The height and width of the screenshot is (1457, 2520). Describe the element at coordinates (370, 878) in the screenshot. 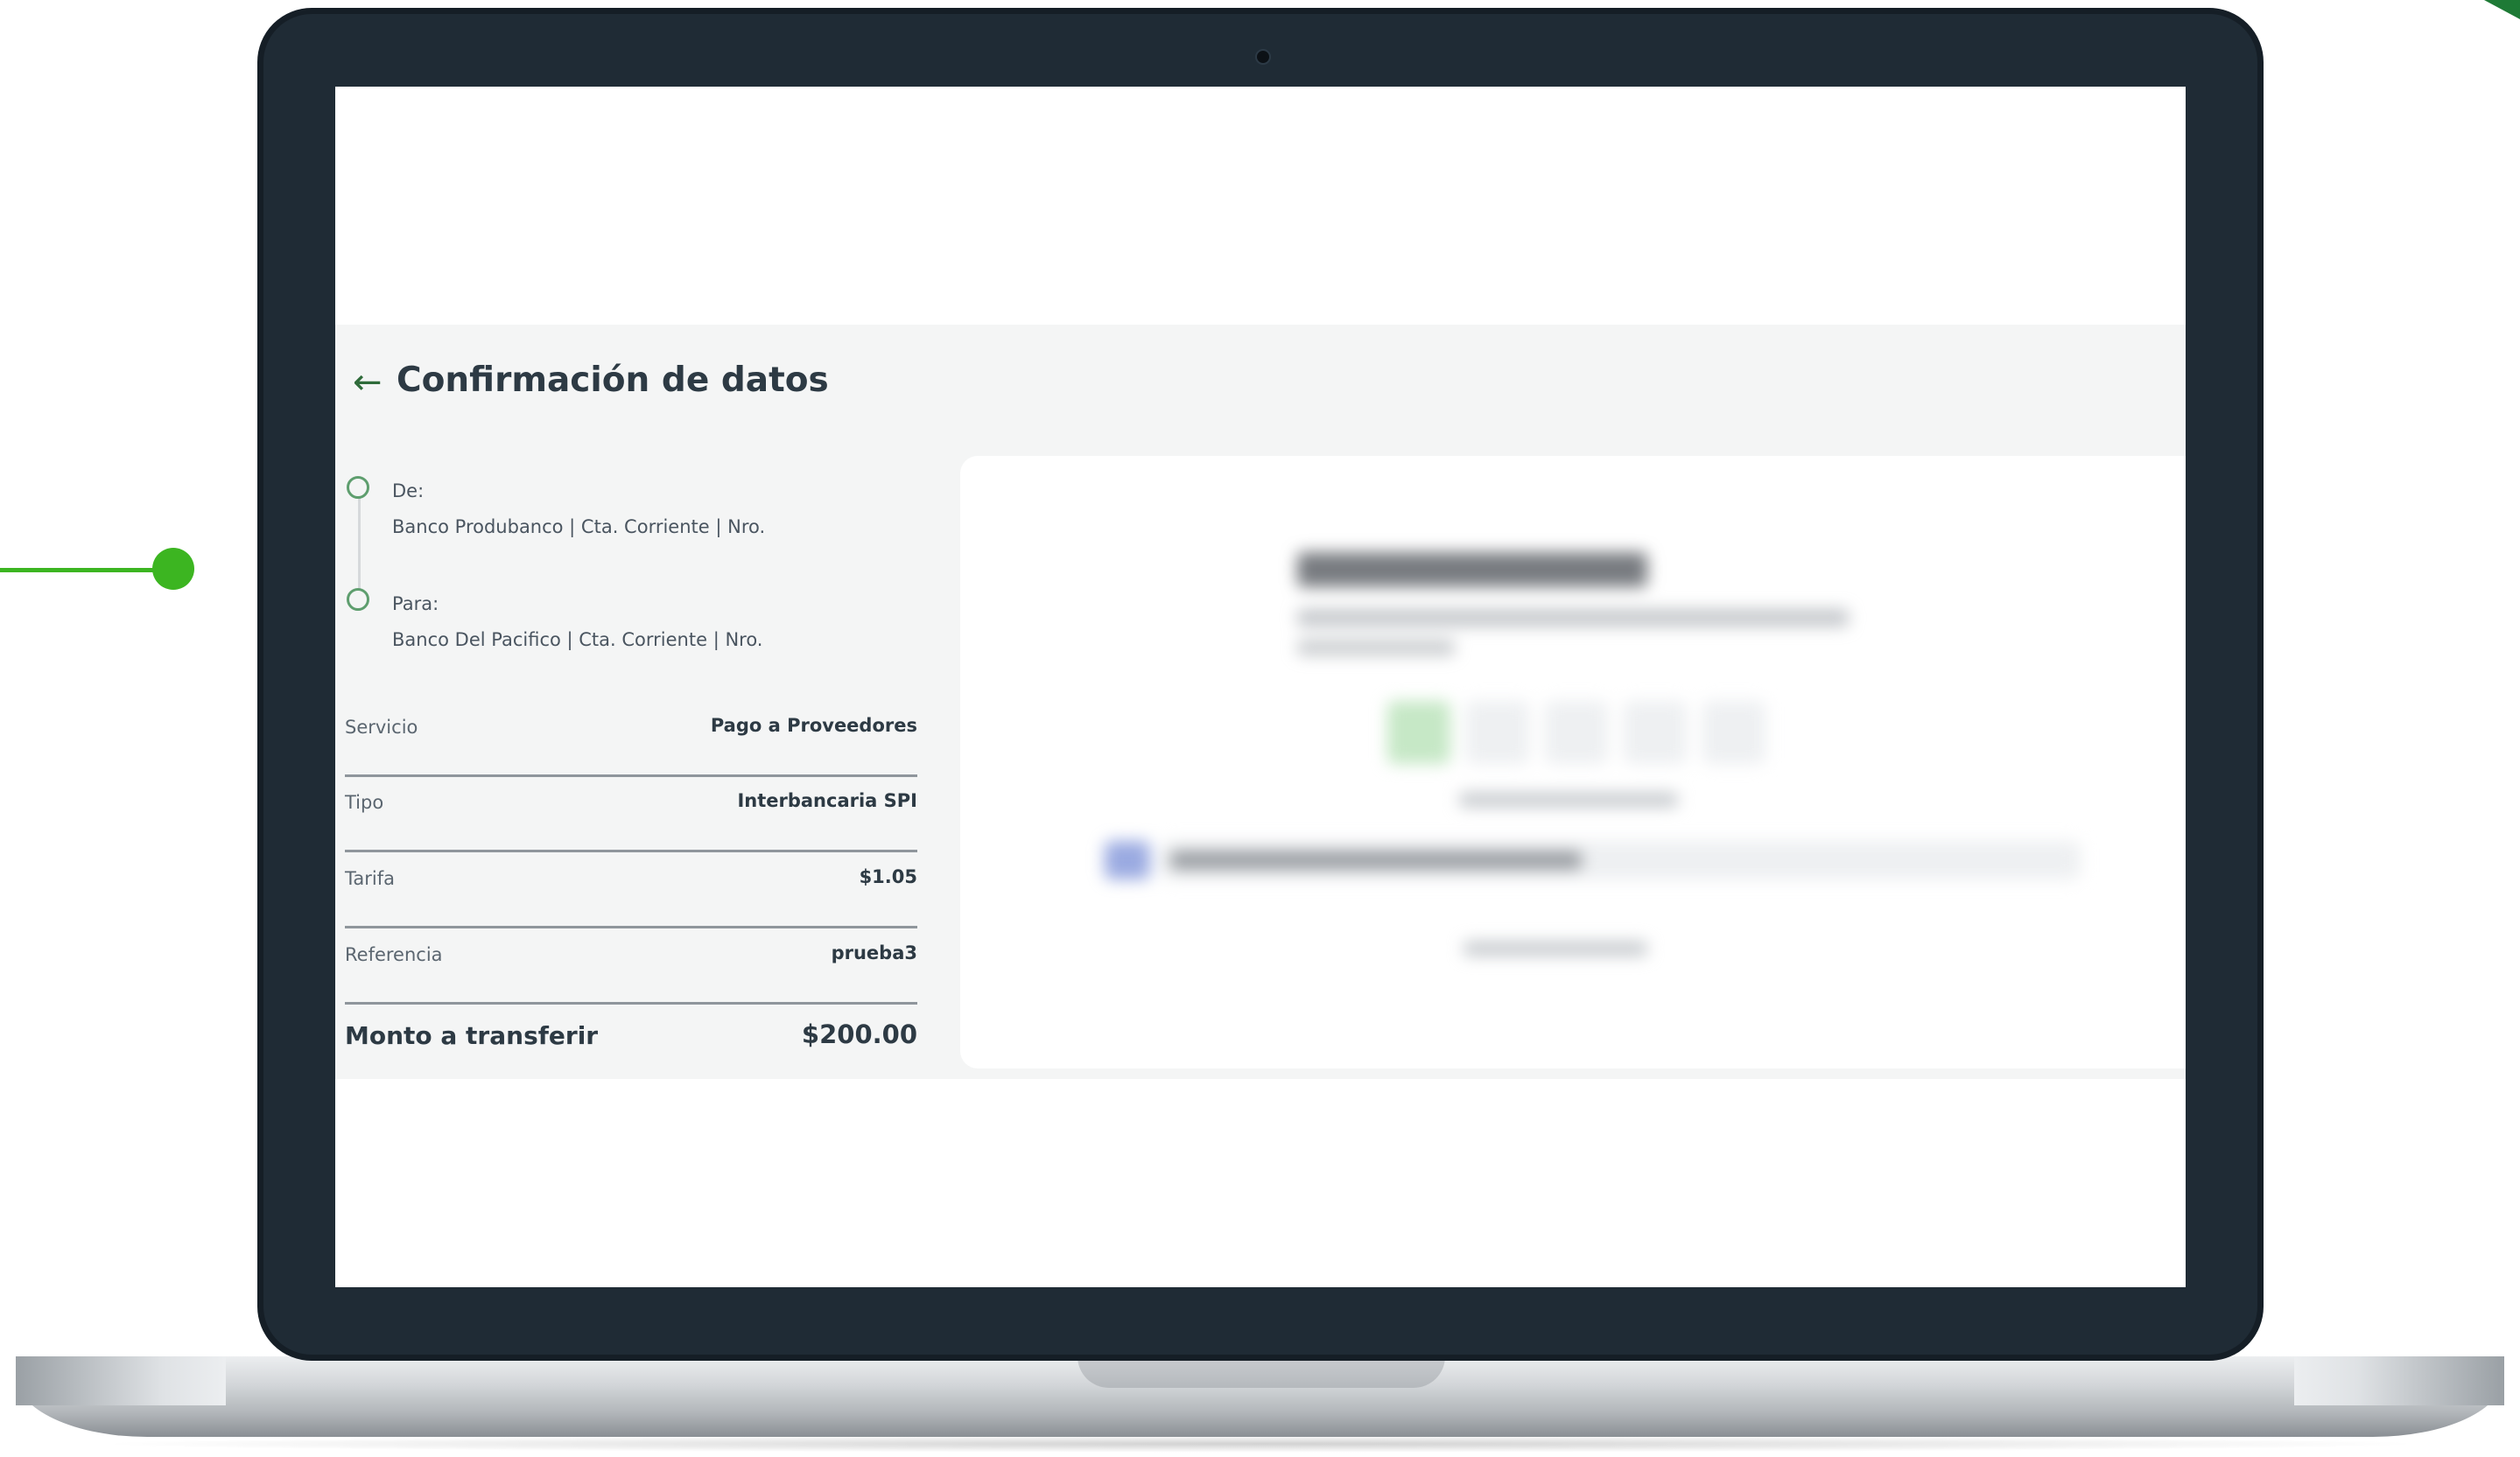

I see `detail-label: Tarifa` at that location.